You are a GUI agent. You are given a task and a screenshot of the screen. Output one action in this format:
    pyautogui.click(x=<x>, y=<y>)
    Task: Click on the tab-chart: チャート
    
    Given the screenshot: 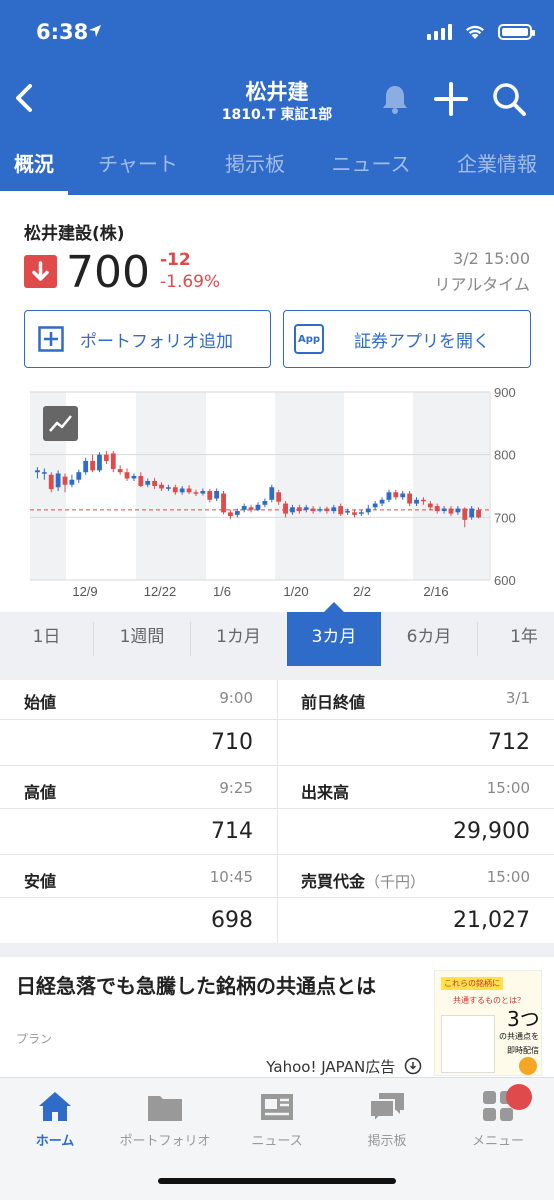 What is the action you would take?
    pyautogui.click(x=138, y=167)
    